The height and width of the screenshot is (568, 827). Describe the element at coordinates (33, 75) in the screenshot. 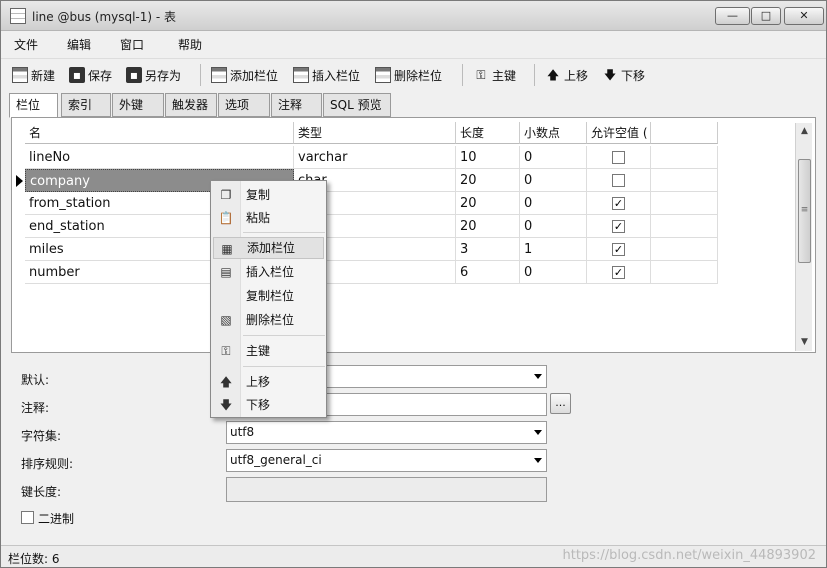

I see `new-button: 新建` at that location.